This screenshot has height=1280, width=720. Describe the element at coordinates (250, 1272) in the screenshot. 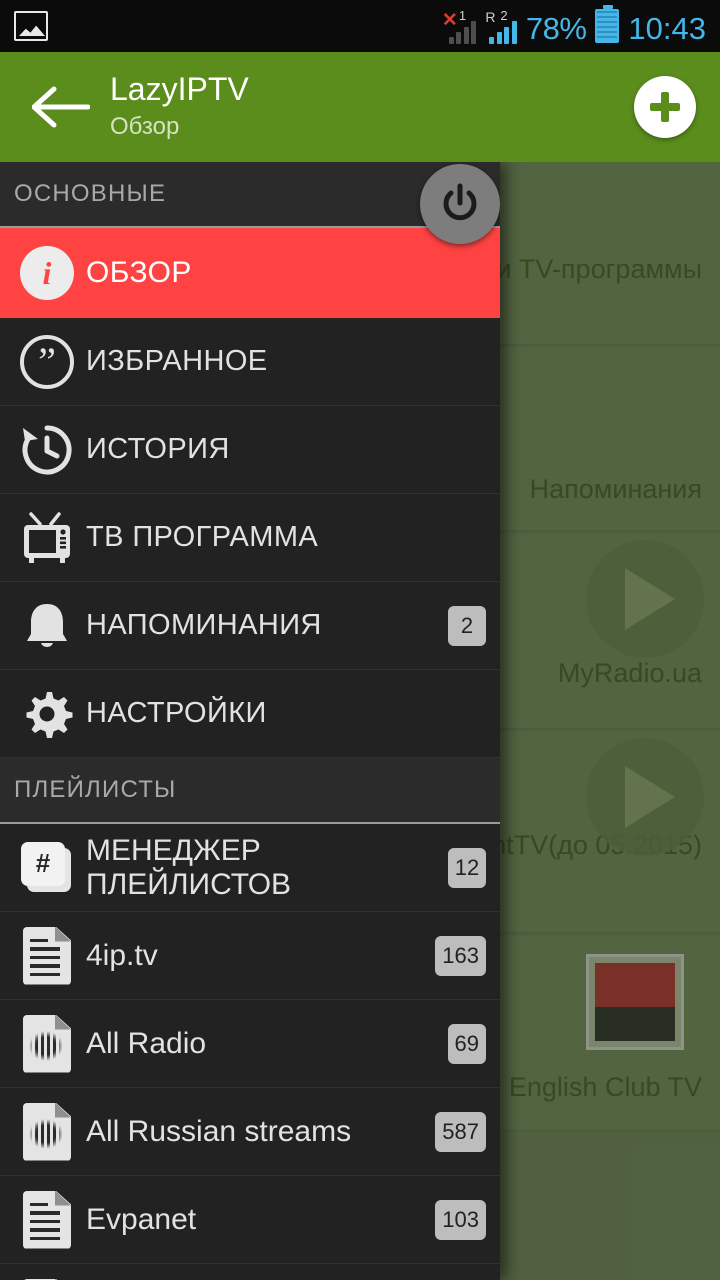

I see `sidebar-item-playlist-partial` at that location.